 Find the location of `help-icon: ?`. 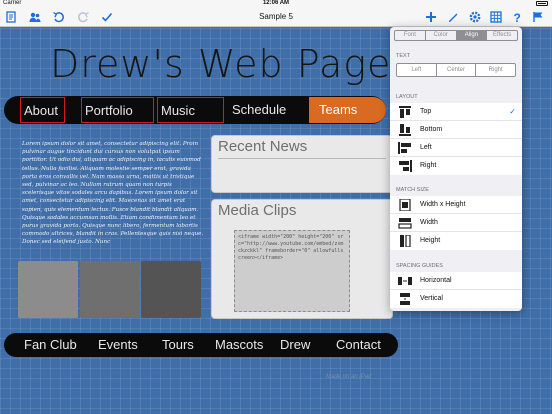

help-icon: ? is located at coordinates (517, 17).